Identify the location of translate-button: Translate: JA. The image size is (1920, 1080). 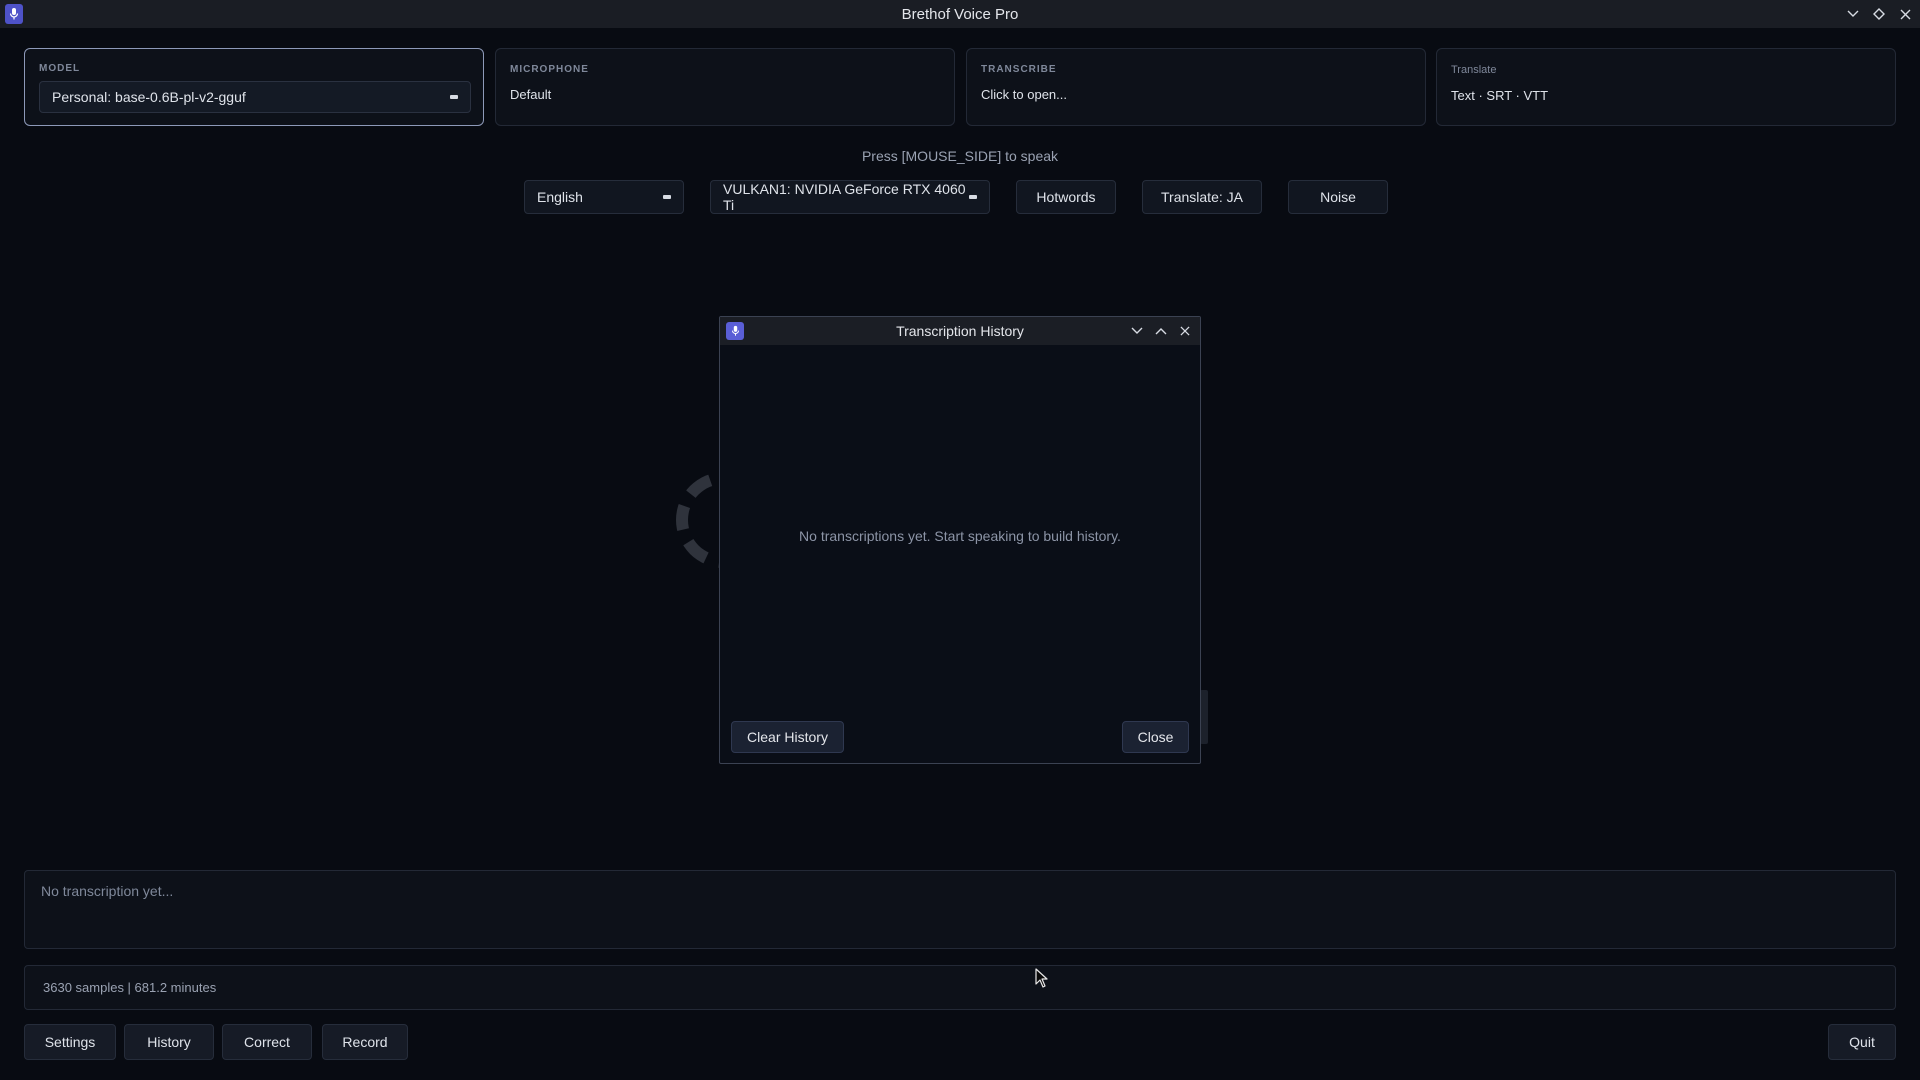
(1202, 197).